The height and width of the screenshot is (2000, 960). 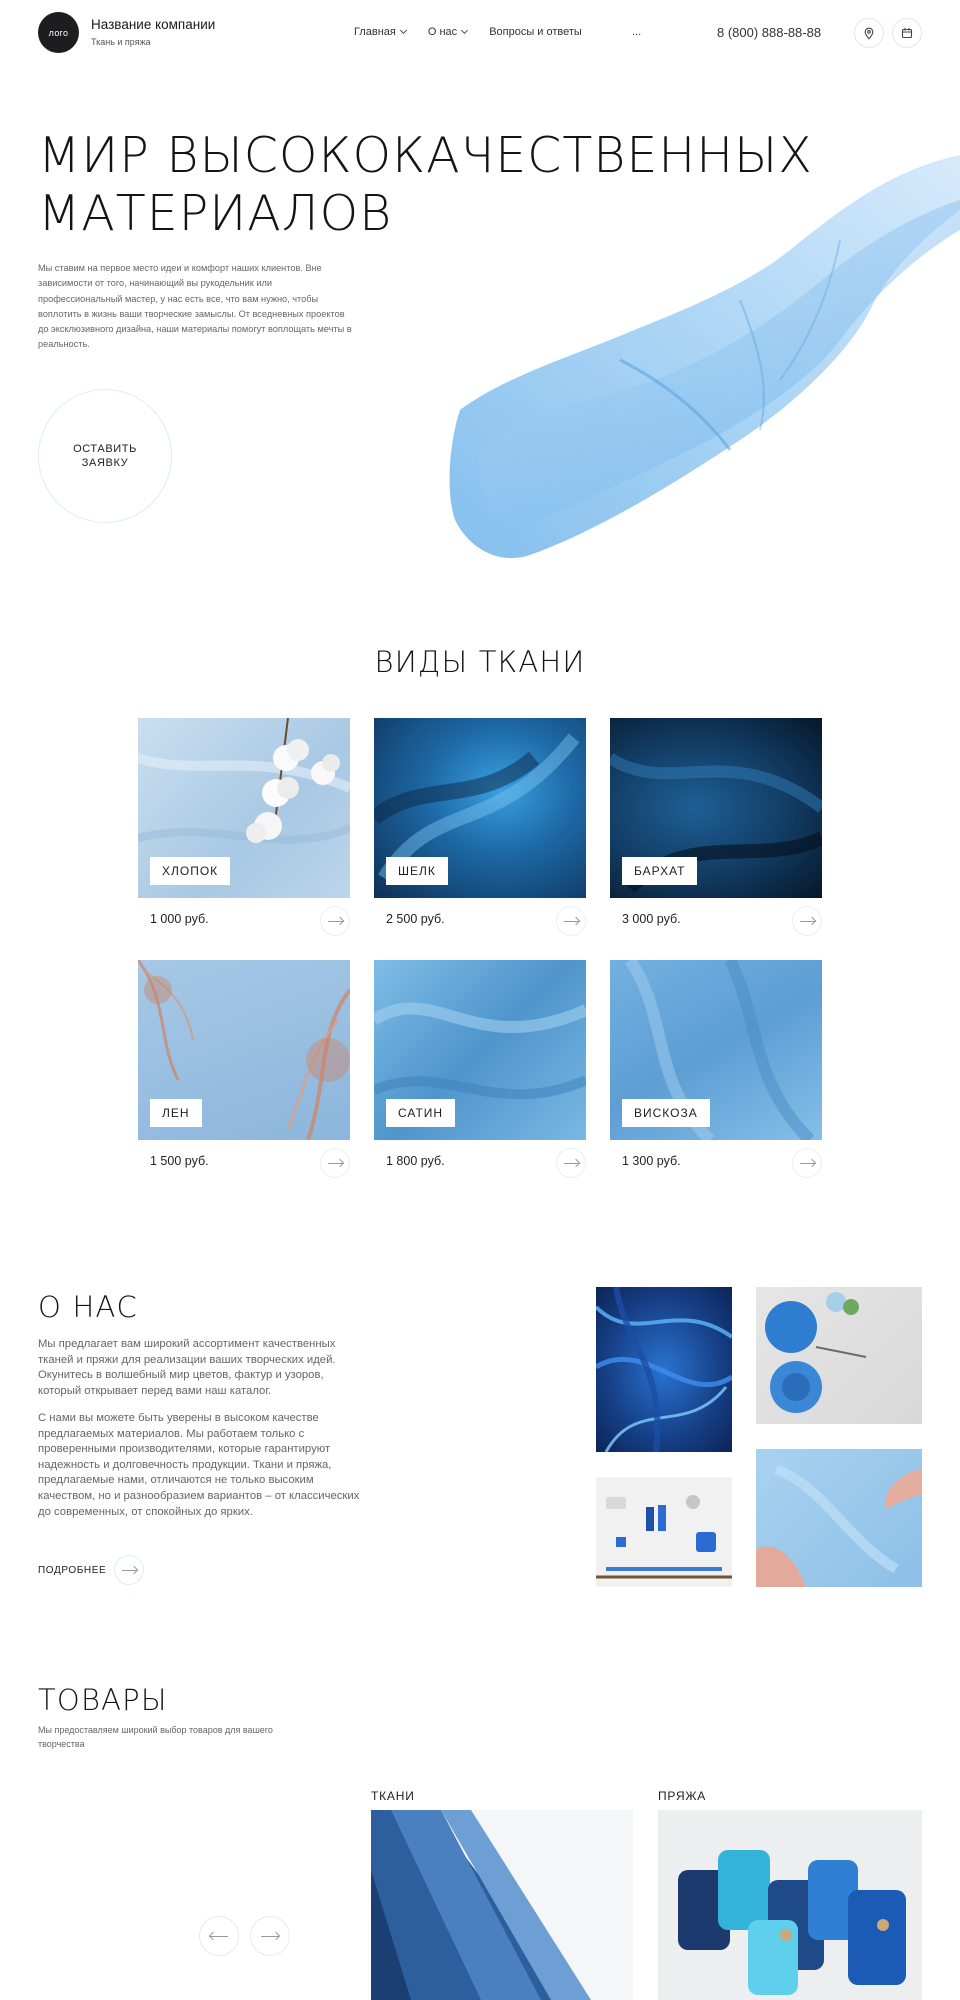 I want to click on fabric-card-cotton: Хлопок 1 000 руб., so click(x=244, y=827).